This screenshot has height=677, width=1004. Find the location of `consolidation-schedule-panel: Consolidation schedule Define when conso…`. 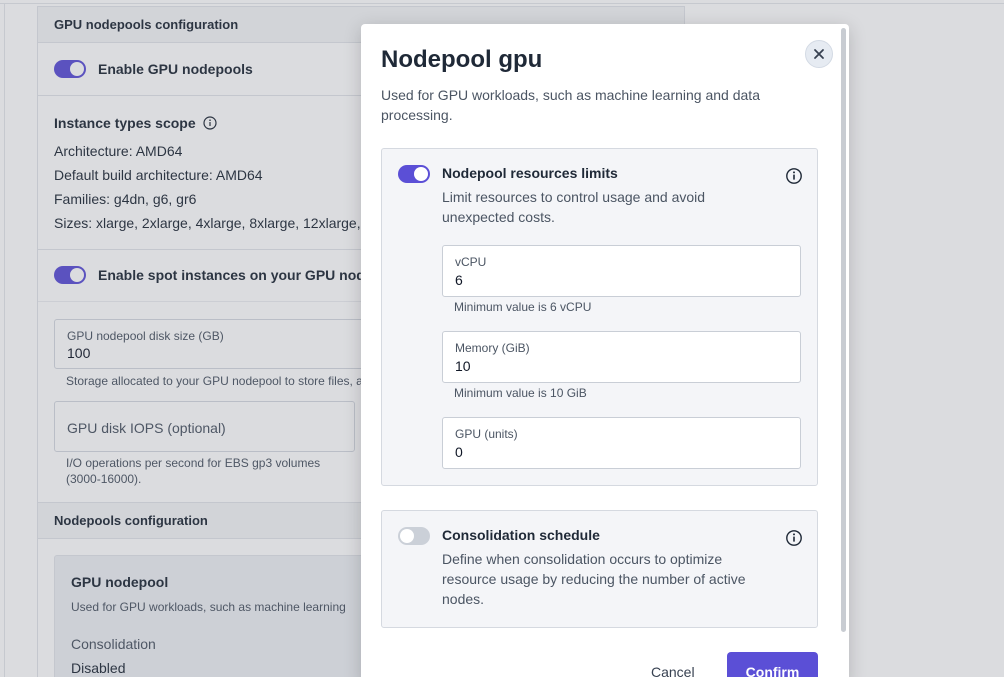

consolidation-schedule-panel: Consolidation schedule Define when conso… is located at coordinates (599, 569).